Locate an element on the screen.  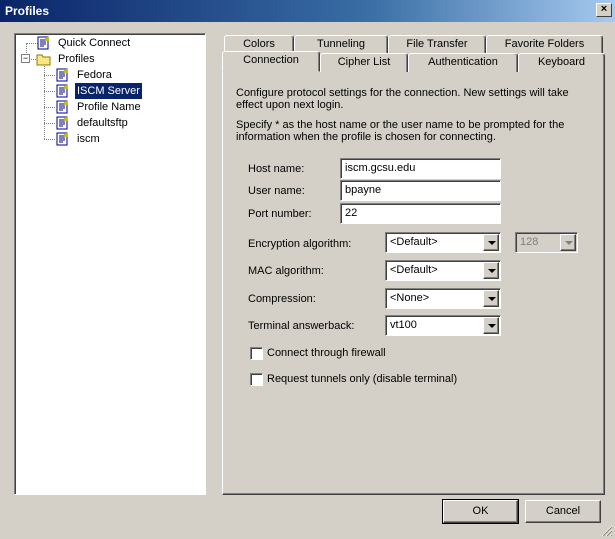
mac-algorithm-select: <Default> is located at coordinates (443, 270).